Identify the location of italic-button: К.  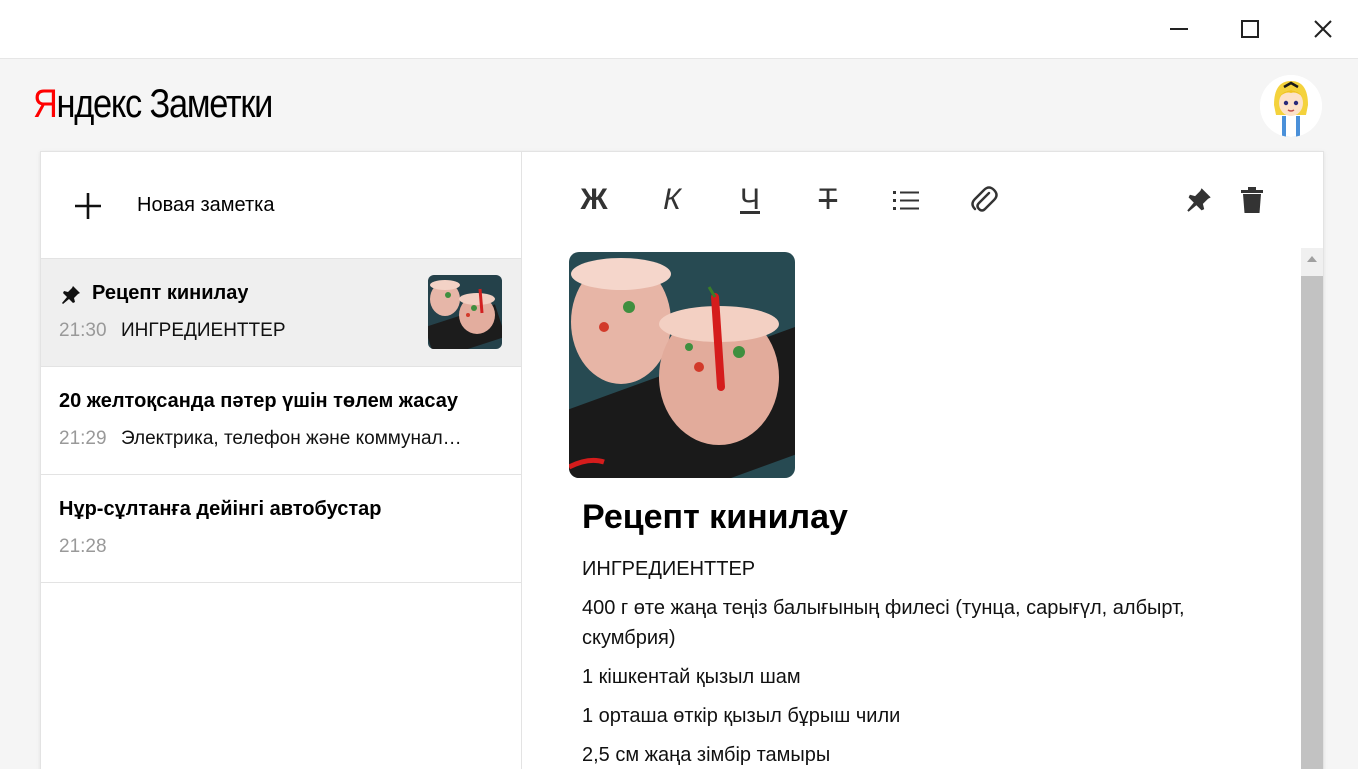
(672, 200).